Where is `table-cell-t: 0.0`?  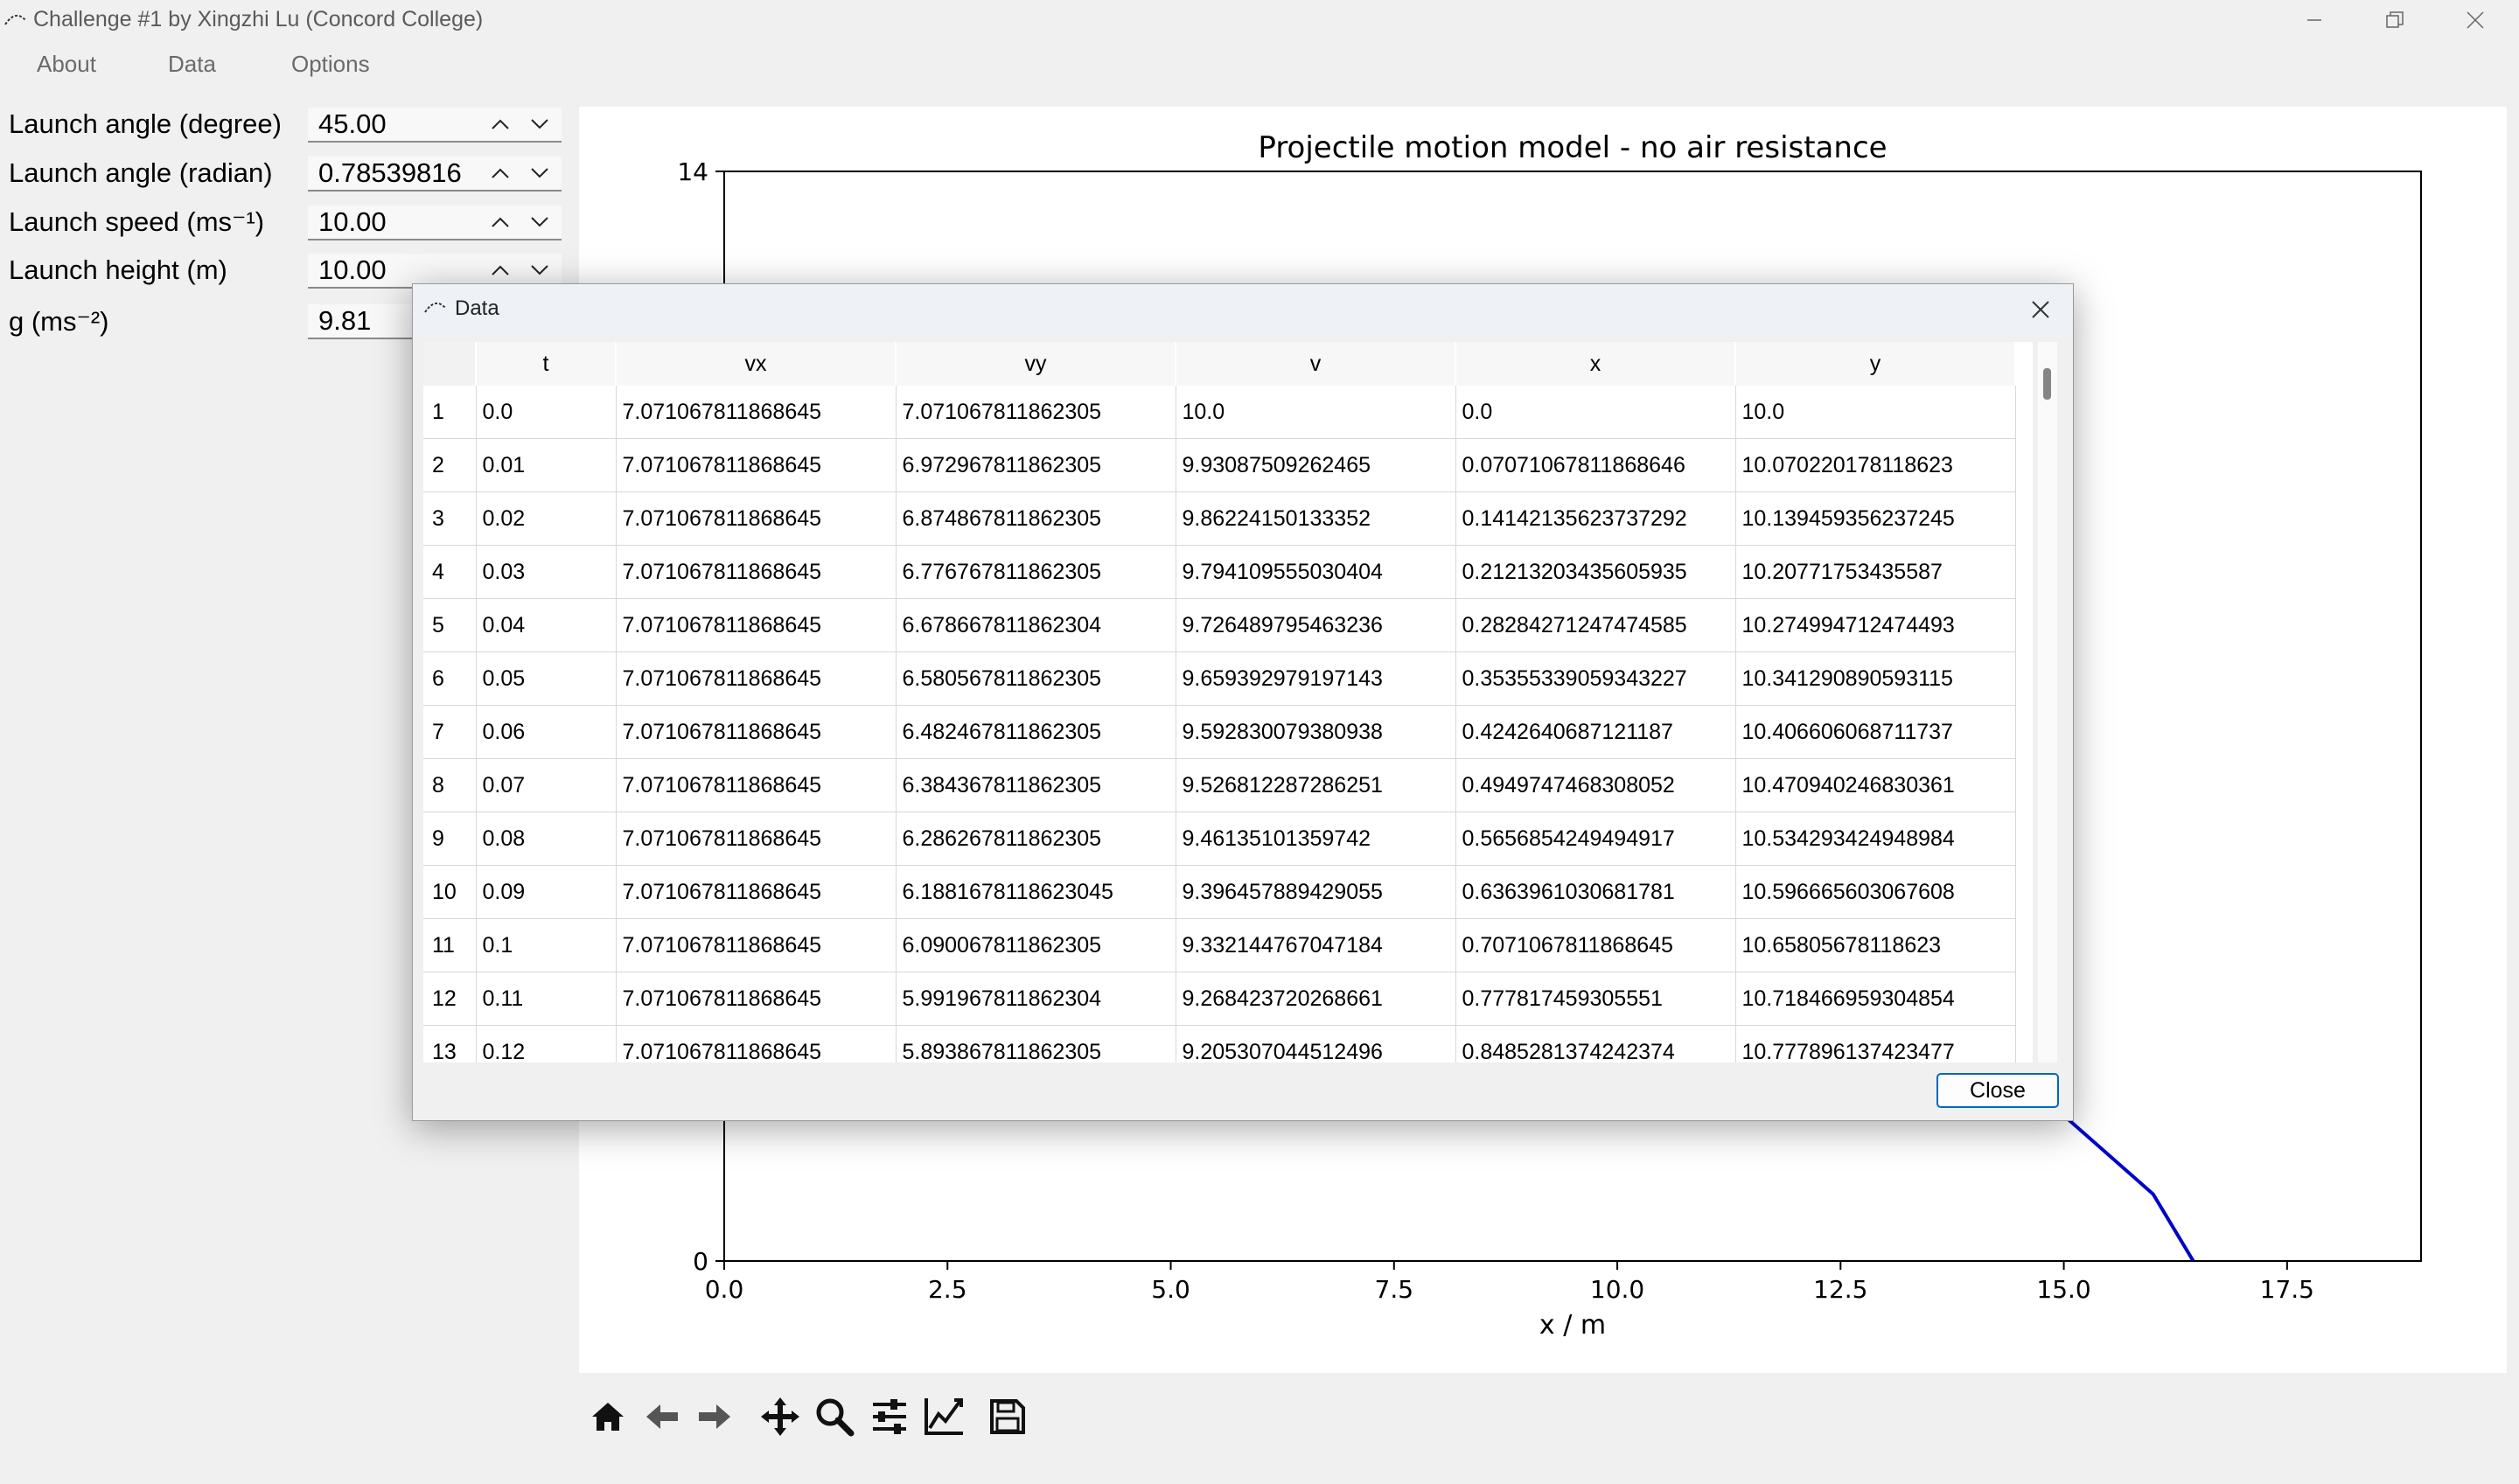 table-cell-t: 0.0 is located at coordinates (546, 412).